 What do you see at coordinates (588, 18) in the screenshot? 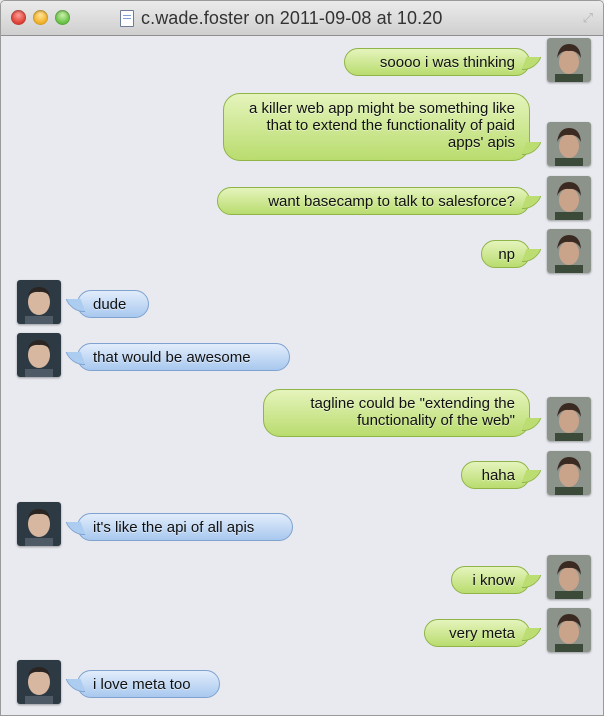
I see `fullscreen-icon: ⤢` at bounding box center [588, 18].